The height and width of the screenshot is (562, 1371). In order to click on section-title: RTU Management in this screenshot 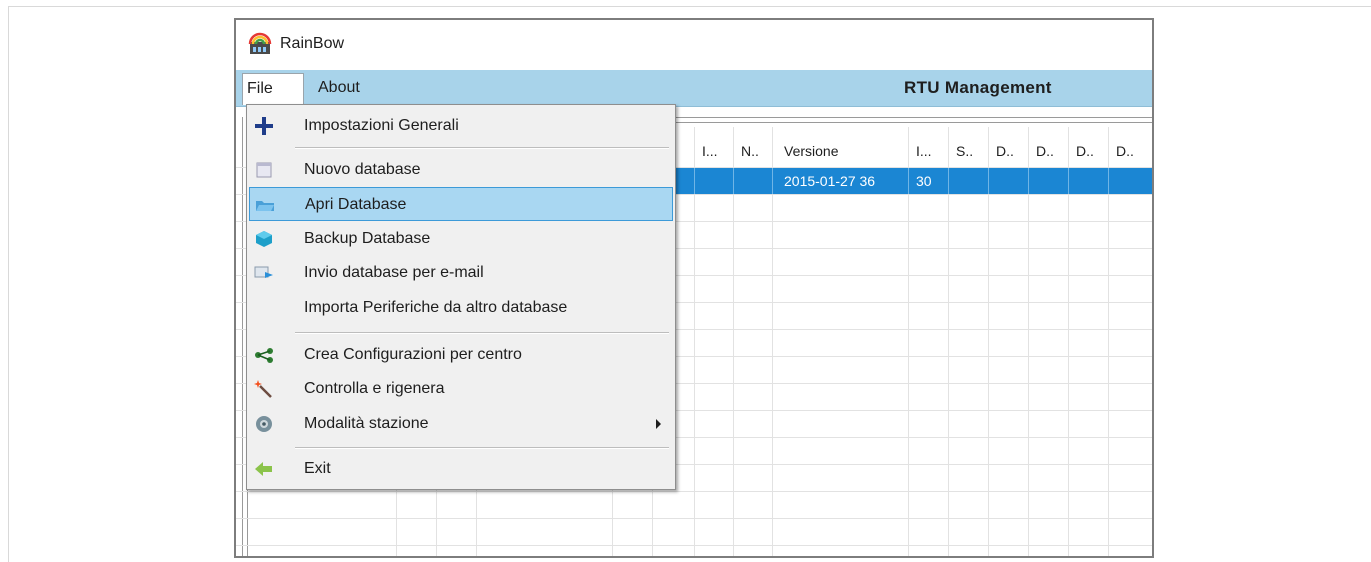, I will do `click(978, 87)`.